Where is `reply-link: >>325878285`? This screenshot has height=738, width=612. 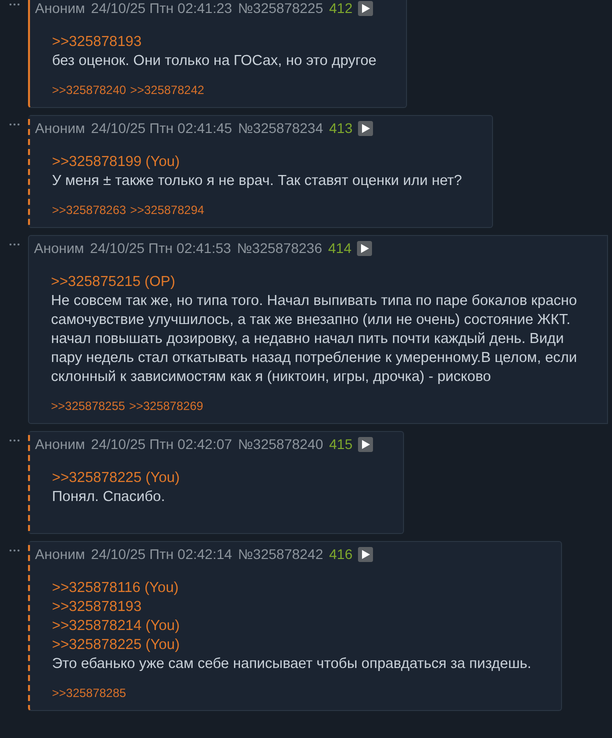 reply-link: >>325878285 is located at coordinates (89, 693).